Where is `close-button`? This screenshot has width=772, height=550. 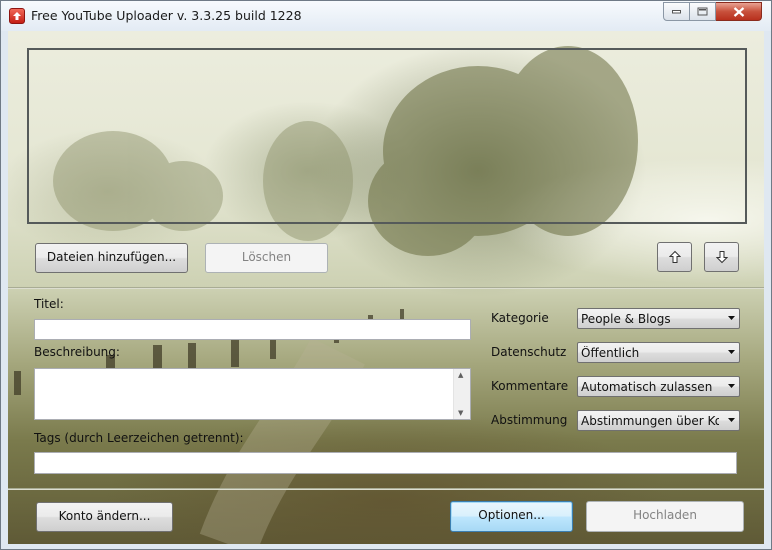 close-button is located at coordinates (739, 11).